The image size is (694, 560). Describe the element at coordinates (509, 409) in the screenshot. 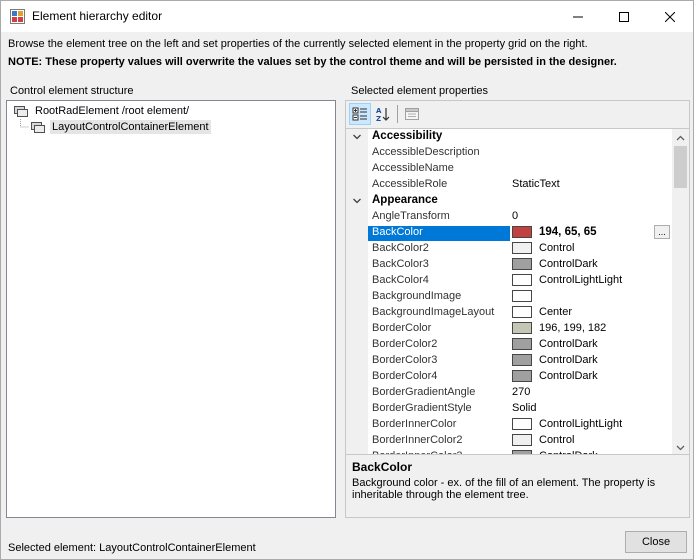

I see `property-row: BorderGradientStyle Solid` at that location.